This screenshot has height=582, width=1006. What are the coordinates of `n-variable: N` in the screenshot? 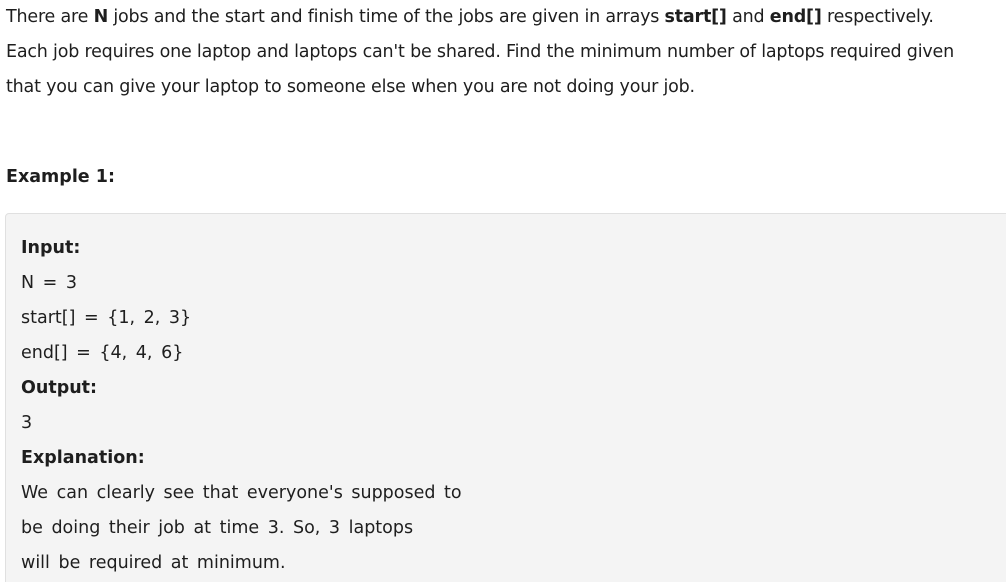 It's located at (101, 17).